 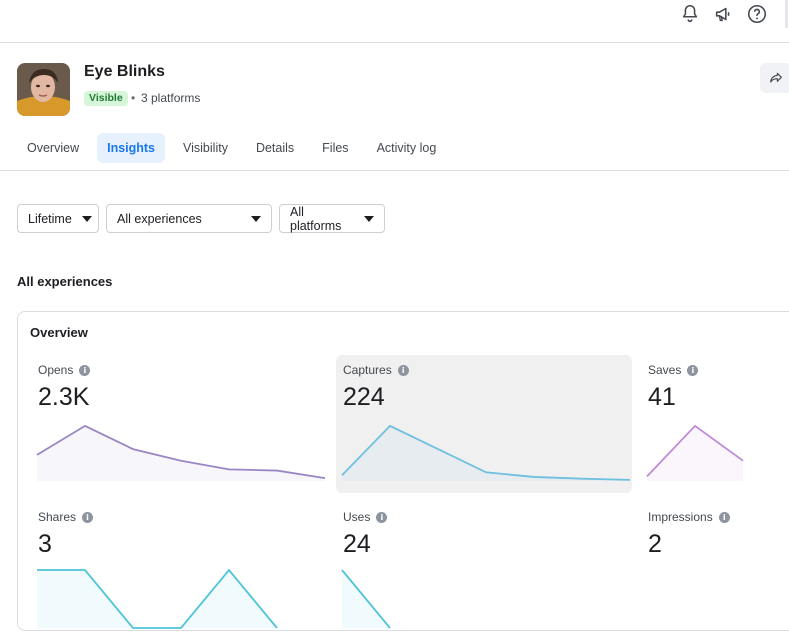 I want to click on metric-shares: Shares i 3, so click(x=179, y=571).